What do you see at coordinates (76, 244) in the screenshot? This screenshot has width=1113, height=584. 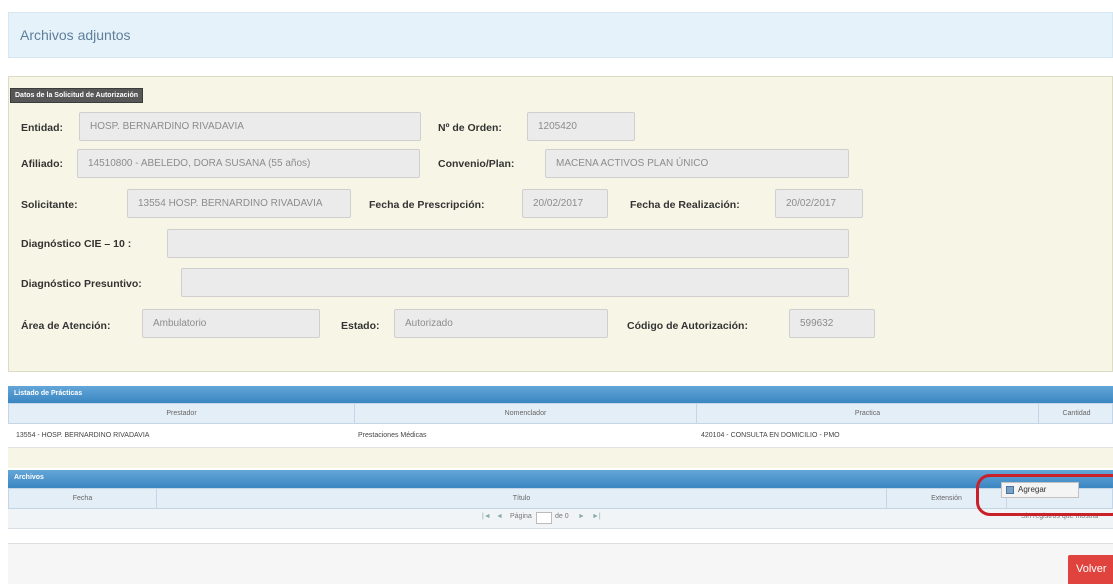 I see `diagnostico-cie-label: Diagnóstico CIE – 10 :` at bounding box center [76, 244].